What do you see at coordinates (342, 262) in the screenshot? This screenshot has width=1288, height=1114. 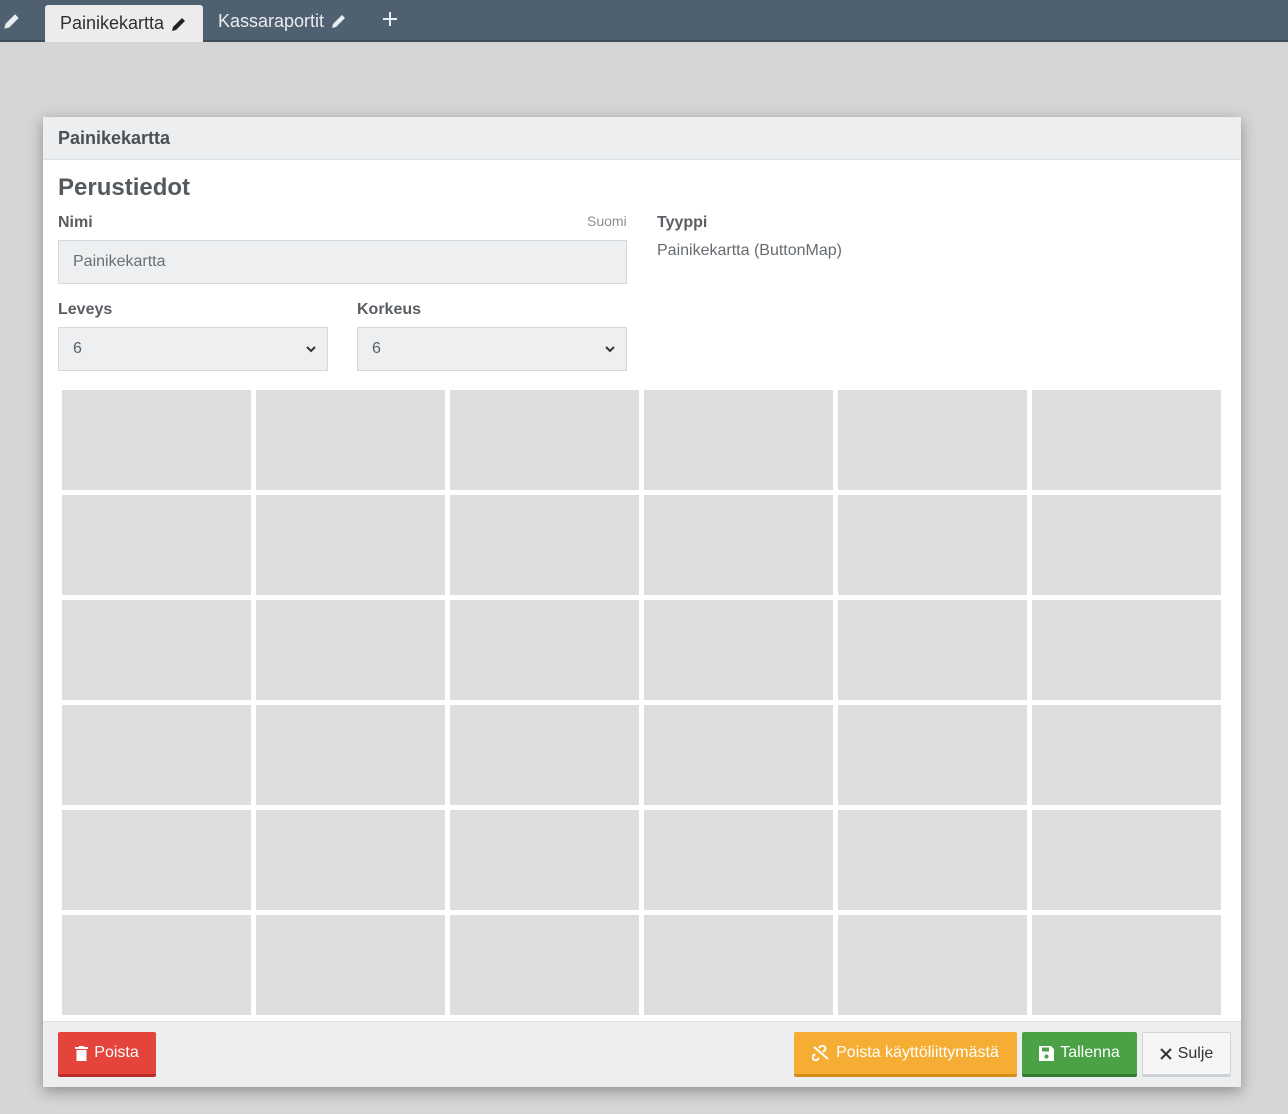 I see `name-input: Painikekartta` at bounding box center [342, 262].